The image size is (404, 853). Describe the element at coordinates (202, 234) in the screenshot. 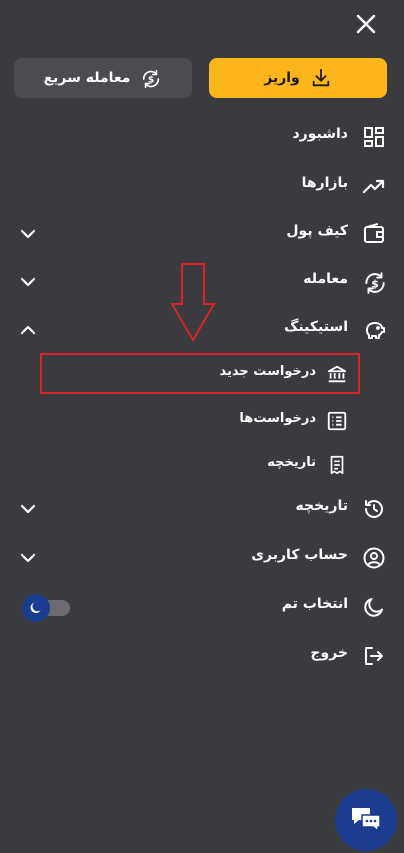

I see `menu-item-wallet: کیف پول` at that location.